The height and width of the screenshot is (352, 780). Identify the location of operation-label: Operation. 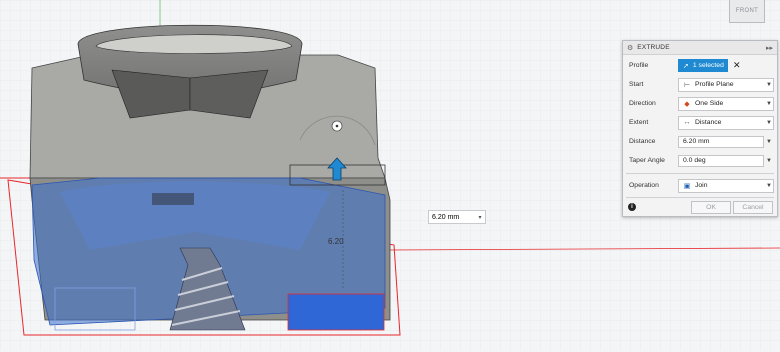
(644, 185).